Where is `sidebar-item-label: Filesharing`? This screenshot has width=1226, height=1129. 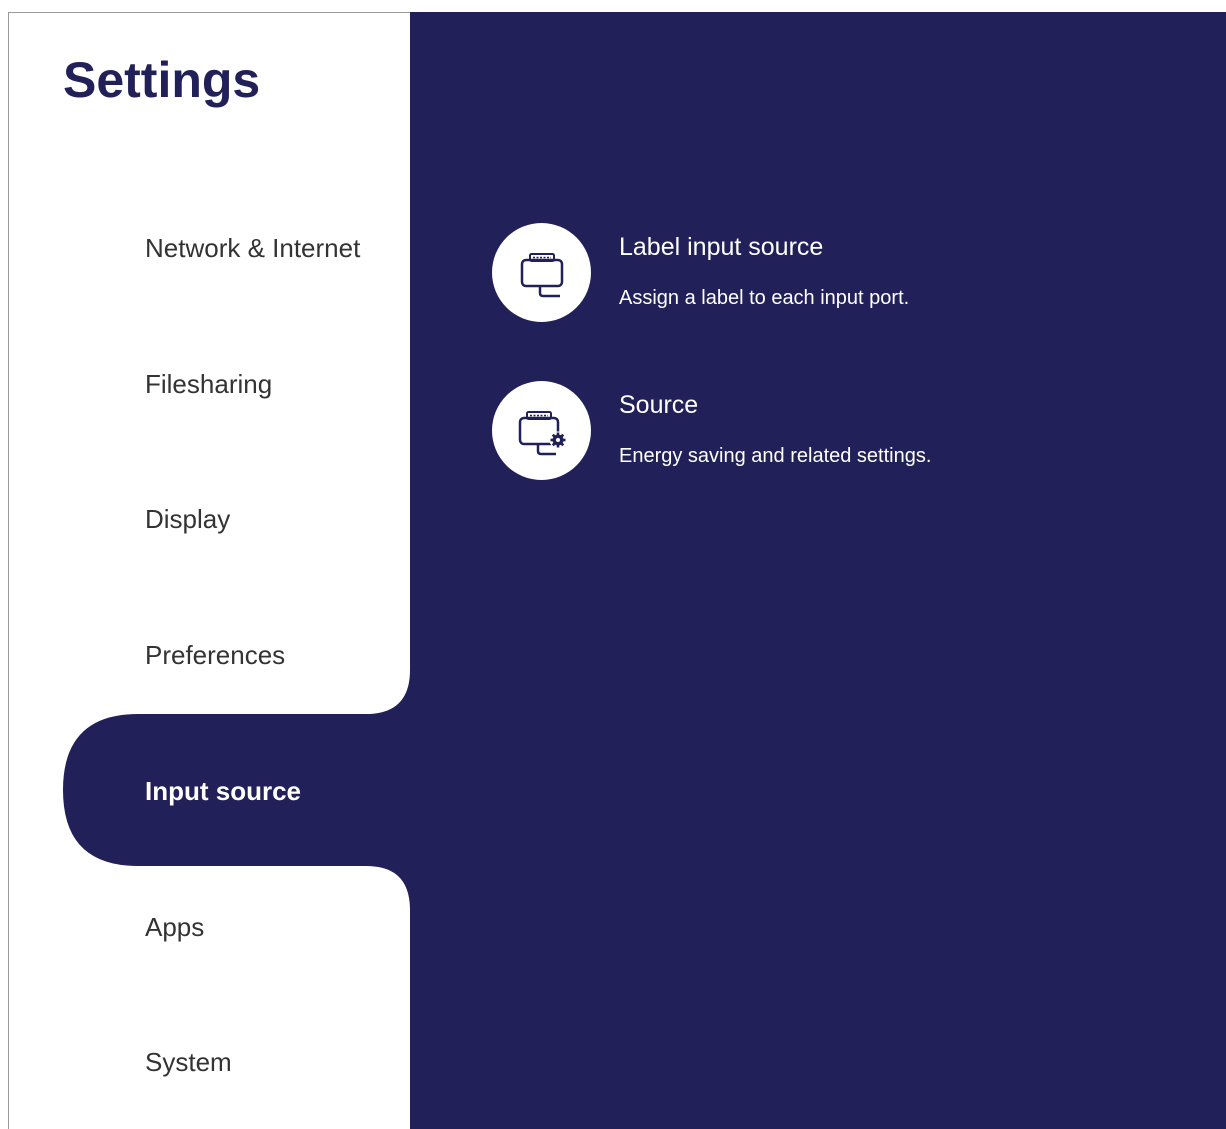
sidebar-item-label: Filesharing is located at coordinates (209, 383).